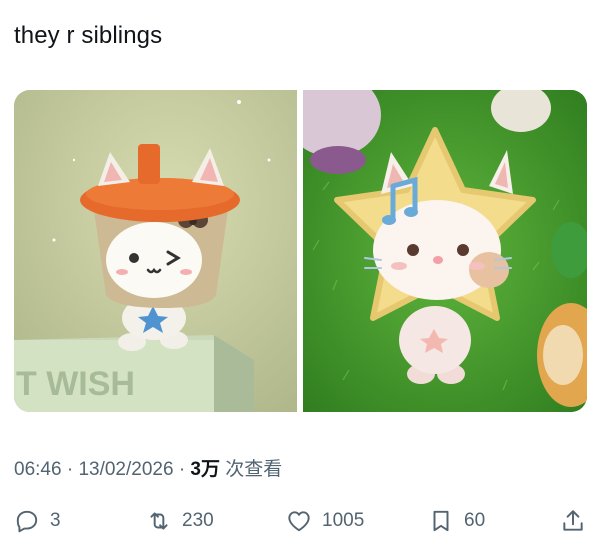  Describe the element at coordinates (75, 384) in the screenshot. I see `pedestal-sign-text: T WISH` at that location.